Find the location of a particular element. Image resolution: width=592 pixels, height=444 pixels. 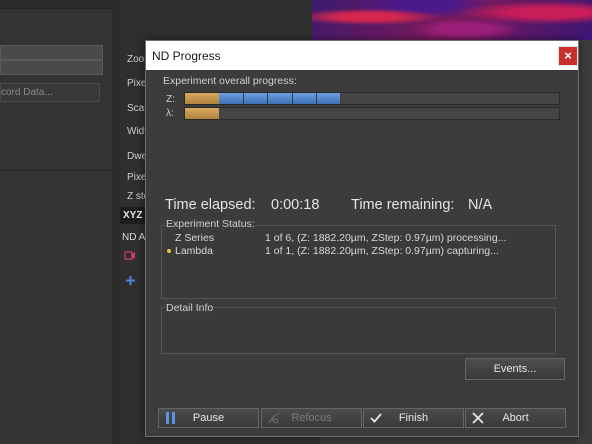

refocus-label: Refocus is located at coordinates (311, 418).